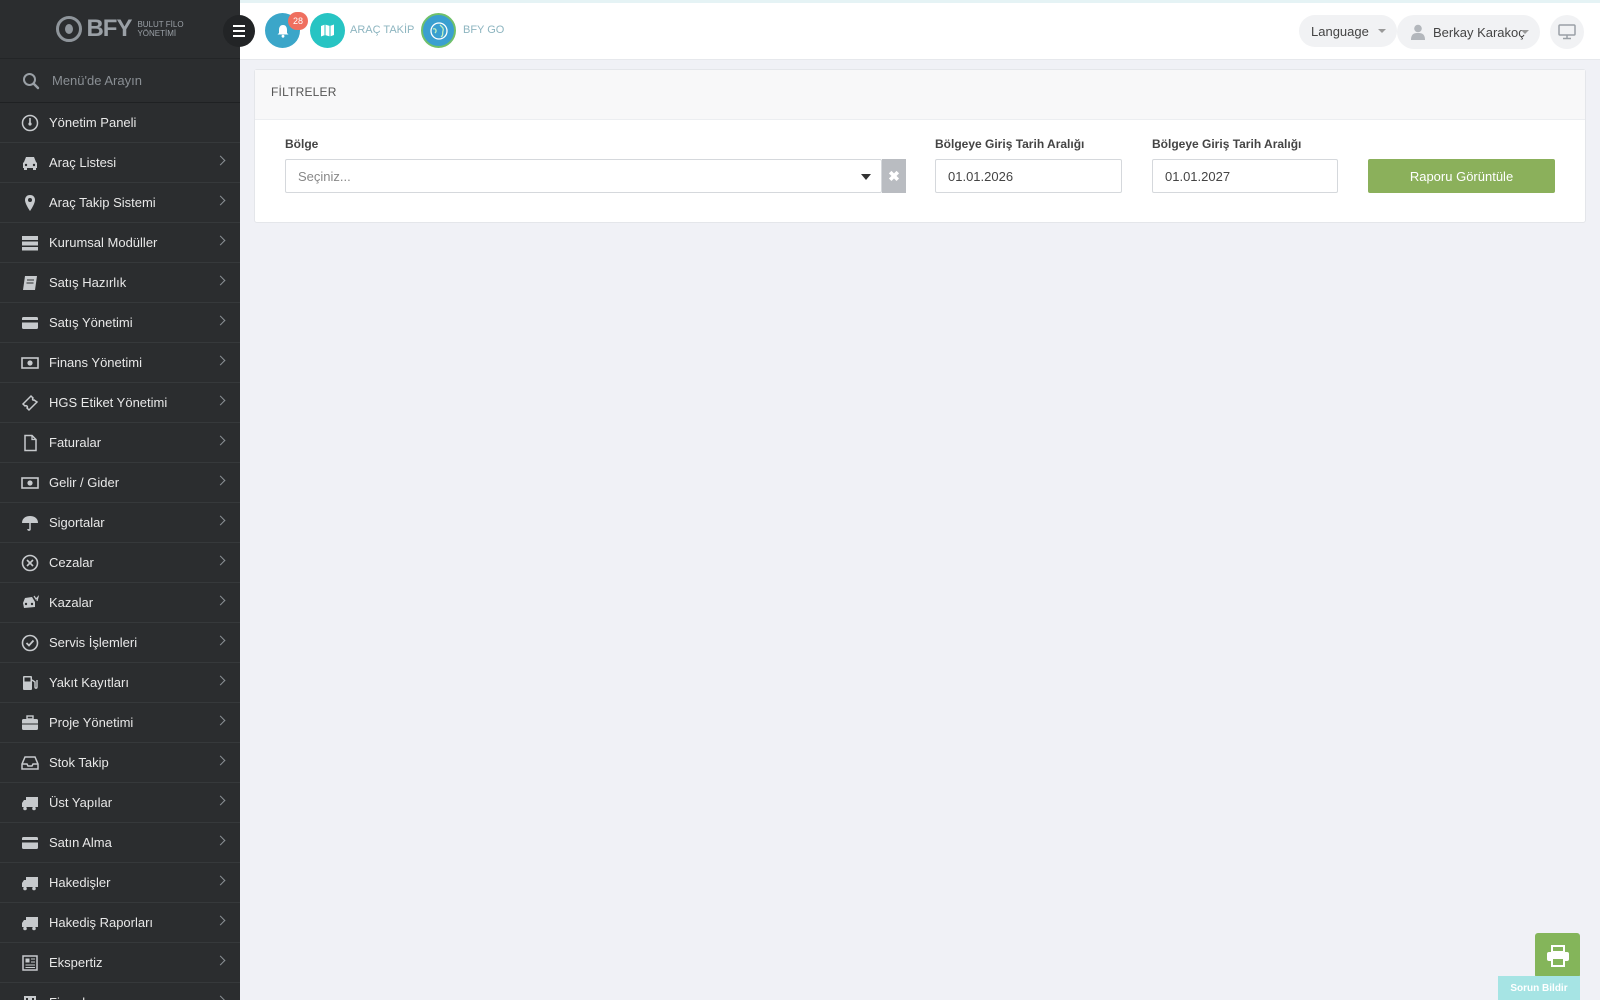 The width and height of the screenshot is (1600, 1000). I want to click on sidebar-item-stok-takip: Stok Takip, so click(120, 763).